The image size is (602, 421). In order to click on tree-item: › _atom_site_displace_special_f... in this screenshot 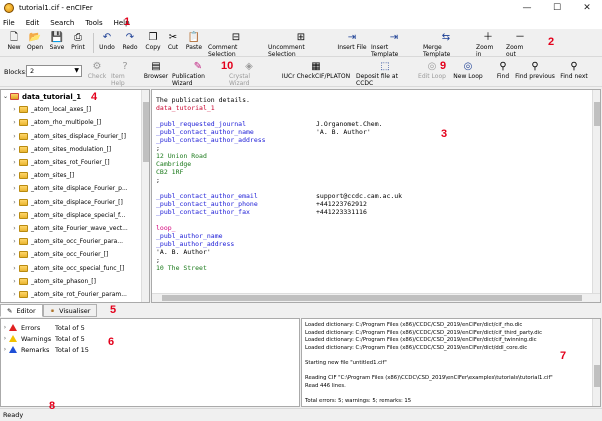, I will do `click(75, 215)`.